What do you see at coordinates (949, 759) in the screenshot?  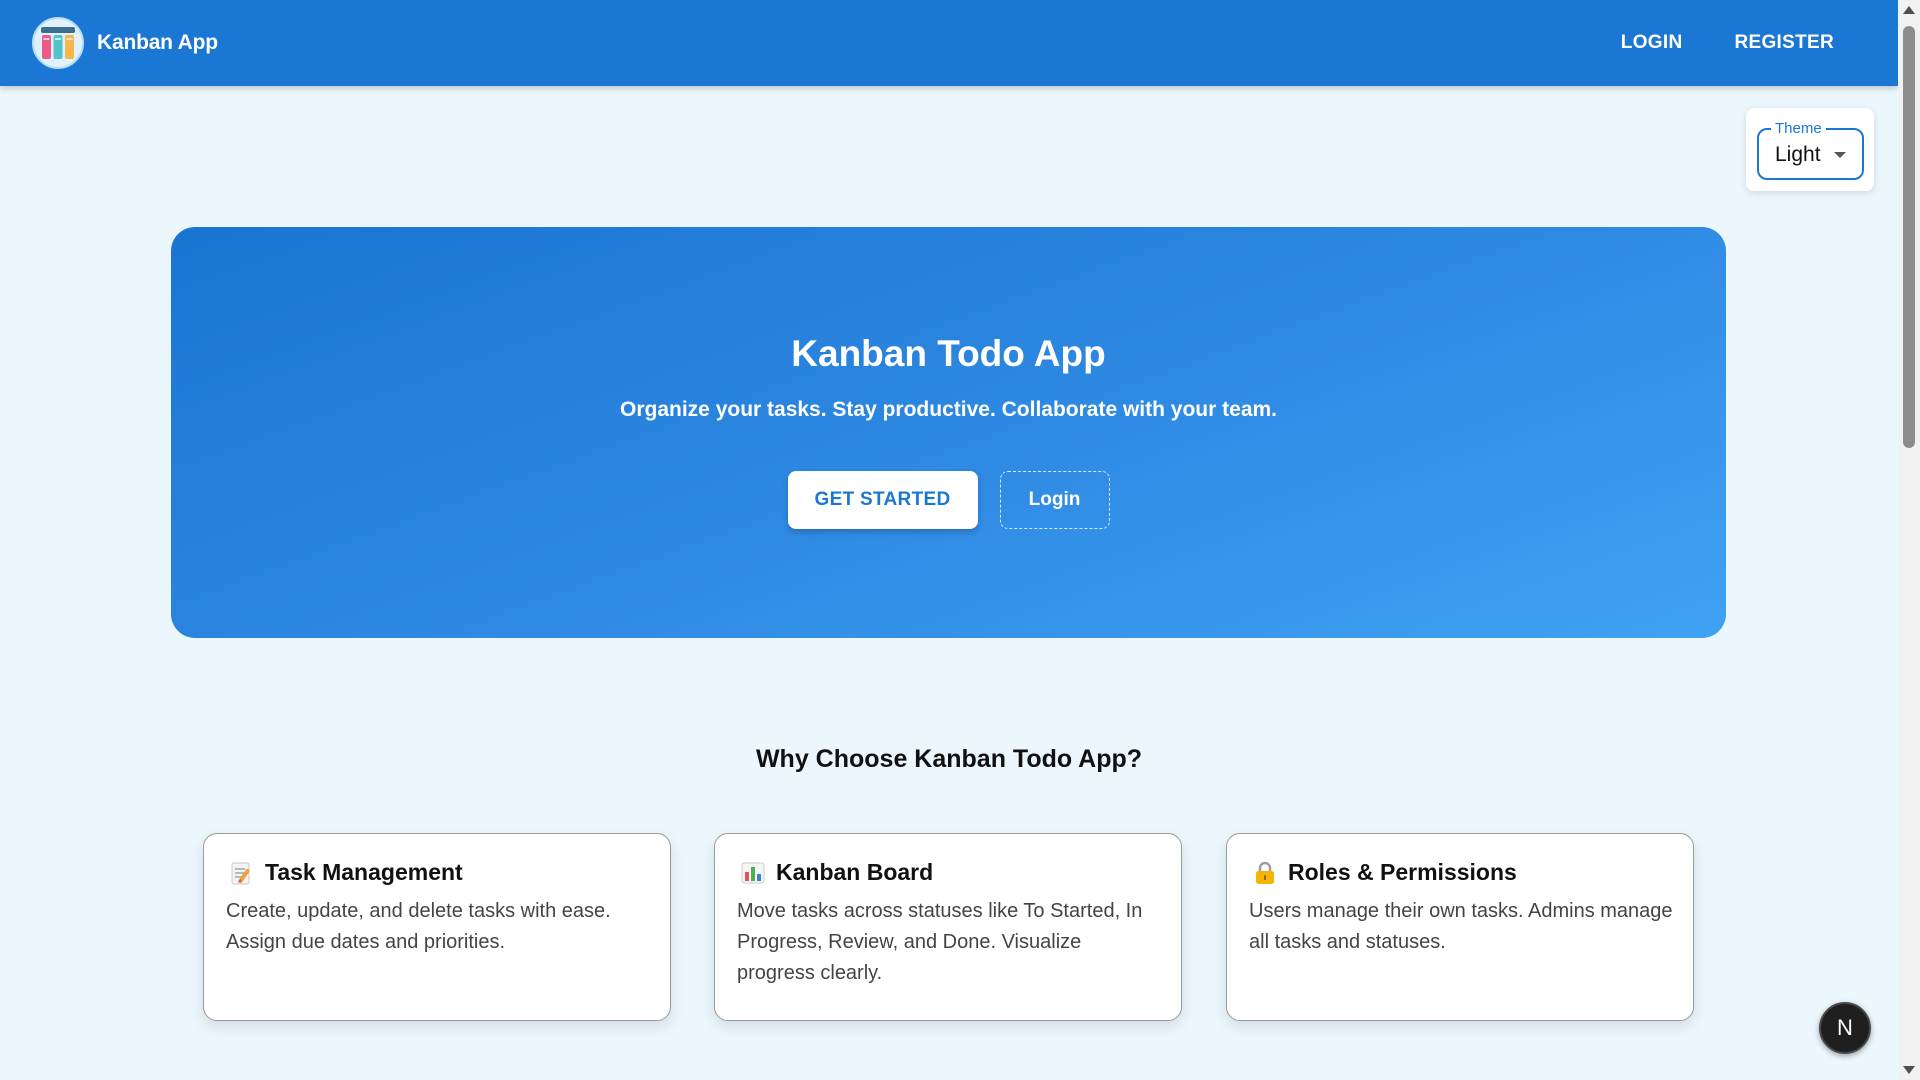 I see `features-section-title: Why Choose Kanban Todo App?` at bounding box center [949, 759].